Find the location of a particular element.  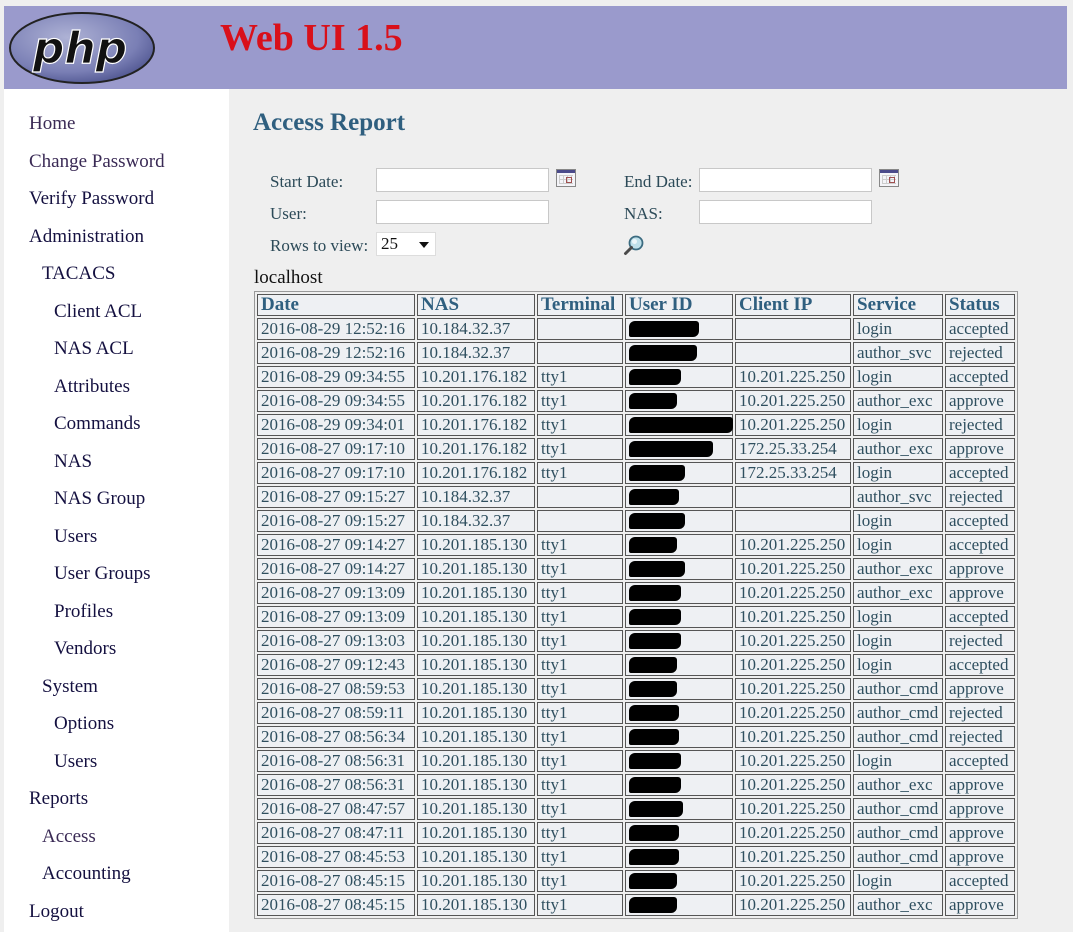

sidebar-item-commands: Commands is located at coordinates (97, 424).